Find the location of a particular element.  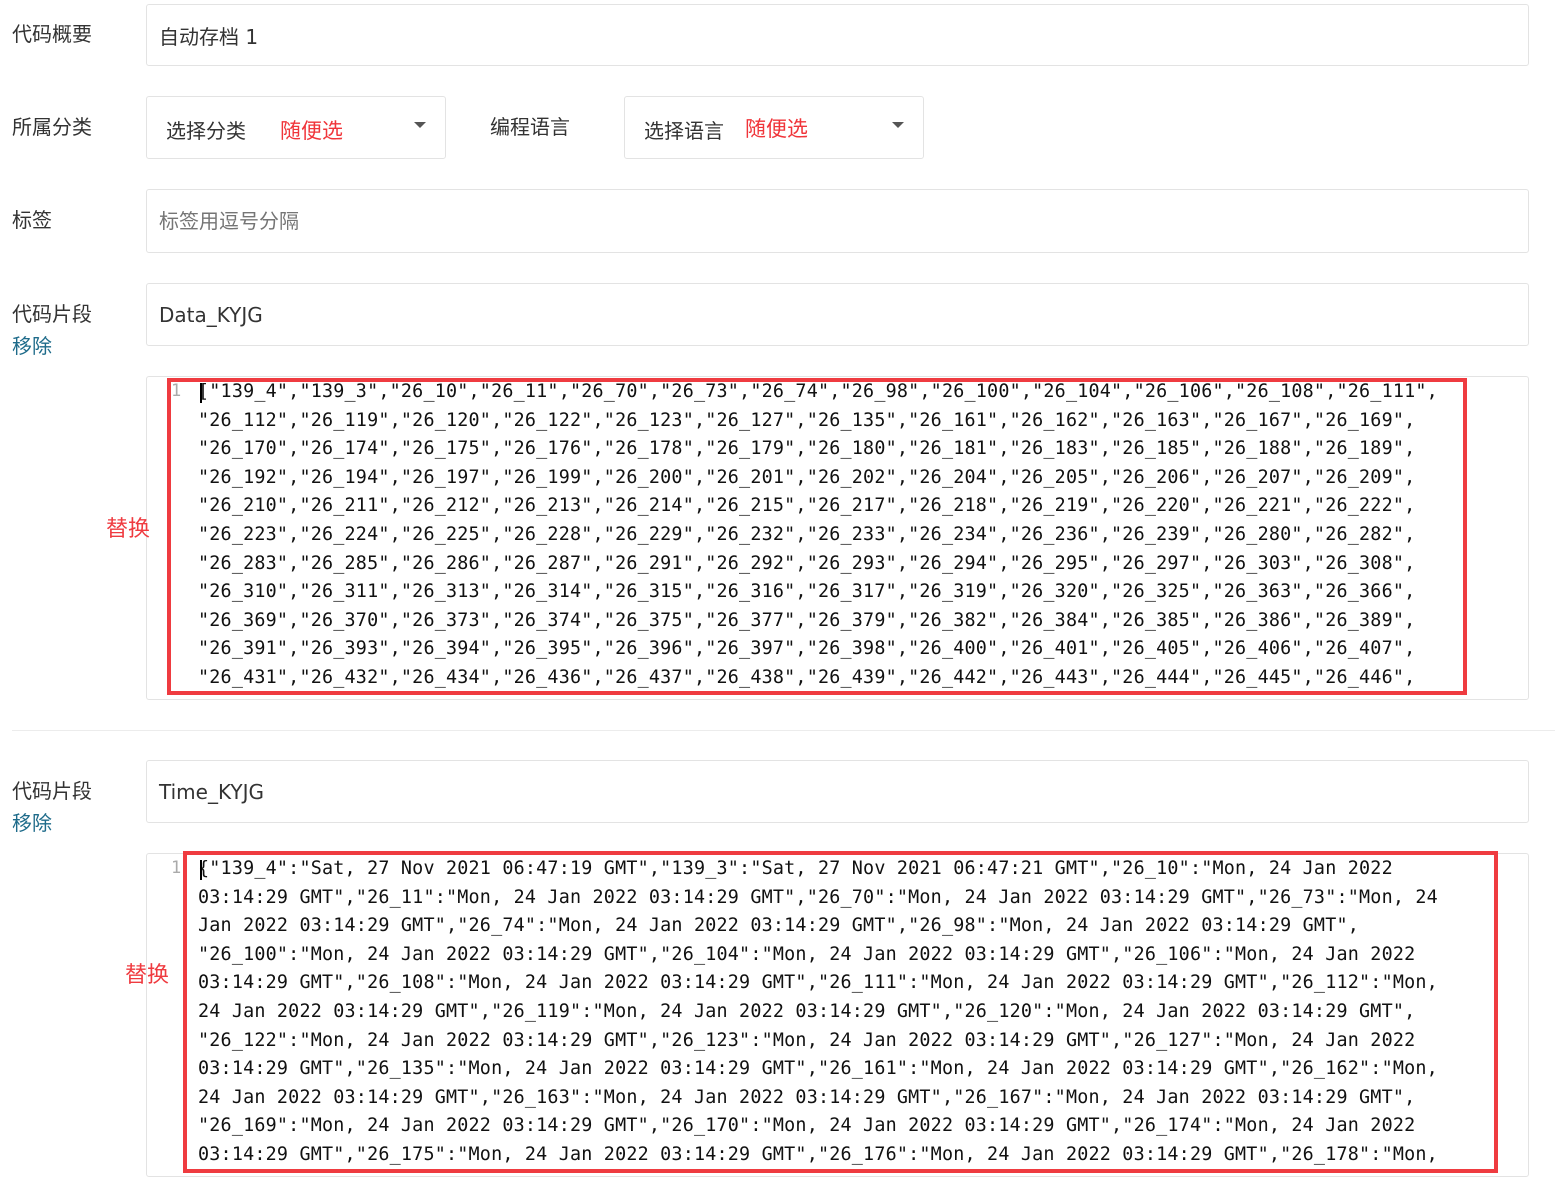

section-divider is located at coordinates (783, 730).